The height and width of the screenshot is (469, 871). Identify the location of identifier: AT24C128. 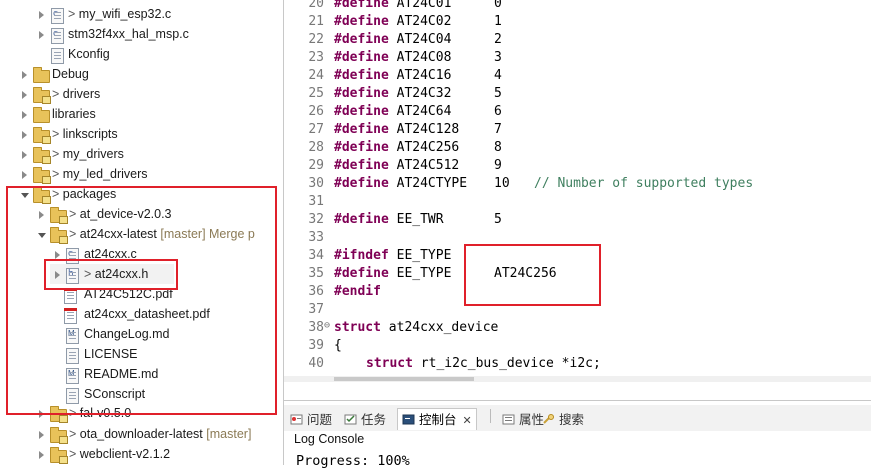
(428, 129).